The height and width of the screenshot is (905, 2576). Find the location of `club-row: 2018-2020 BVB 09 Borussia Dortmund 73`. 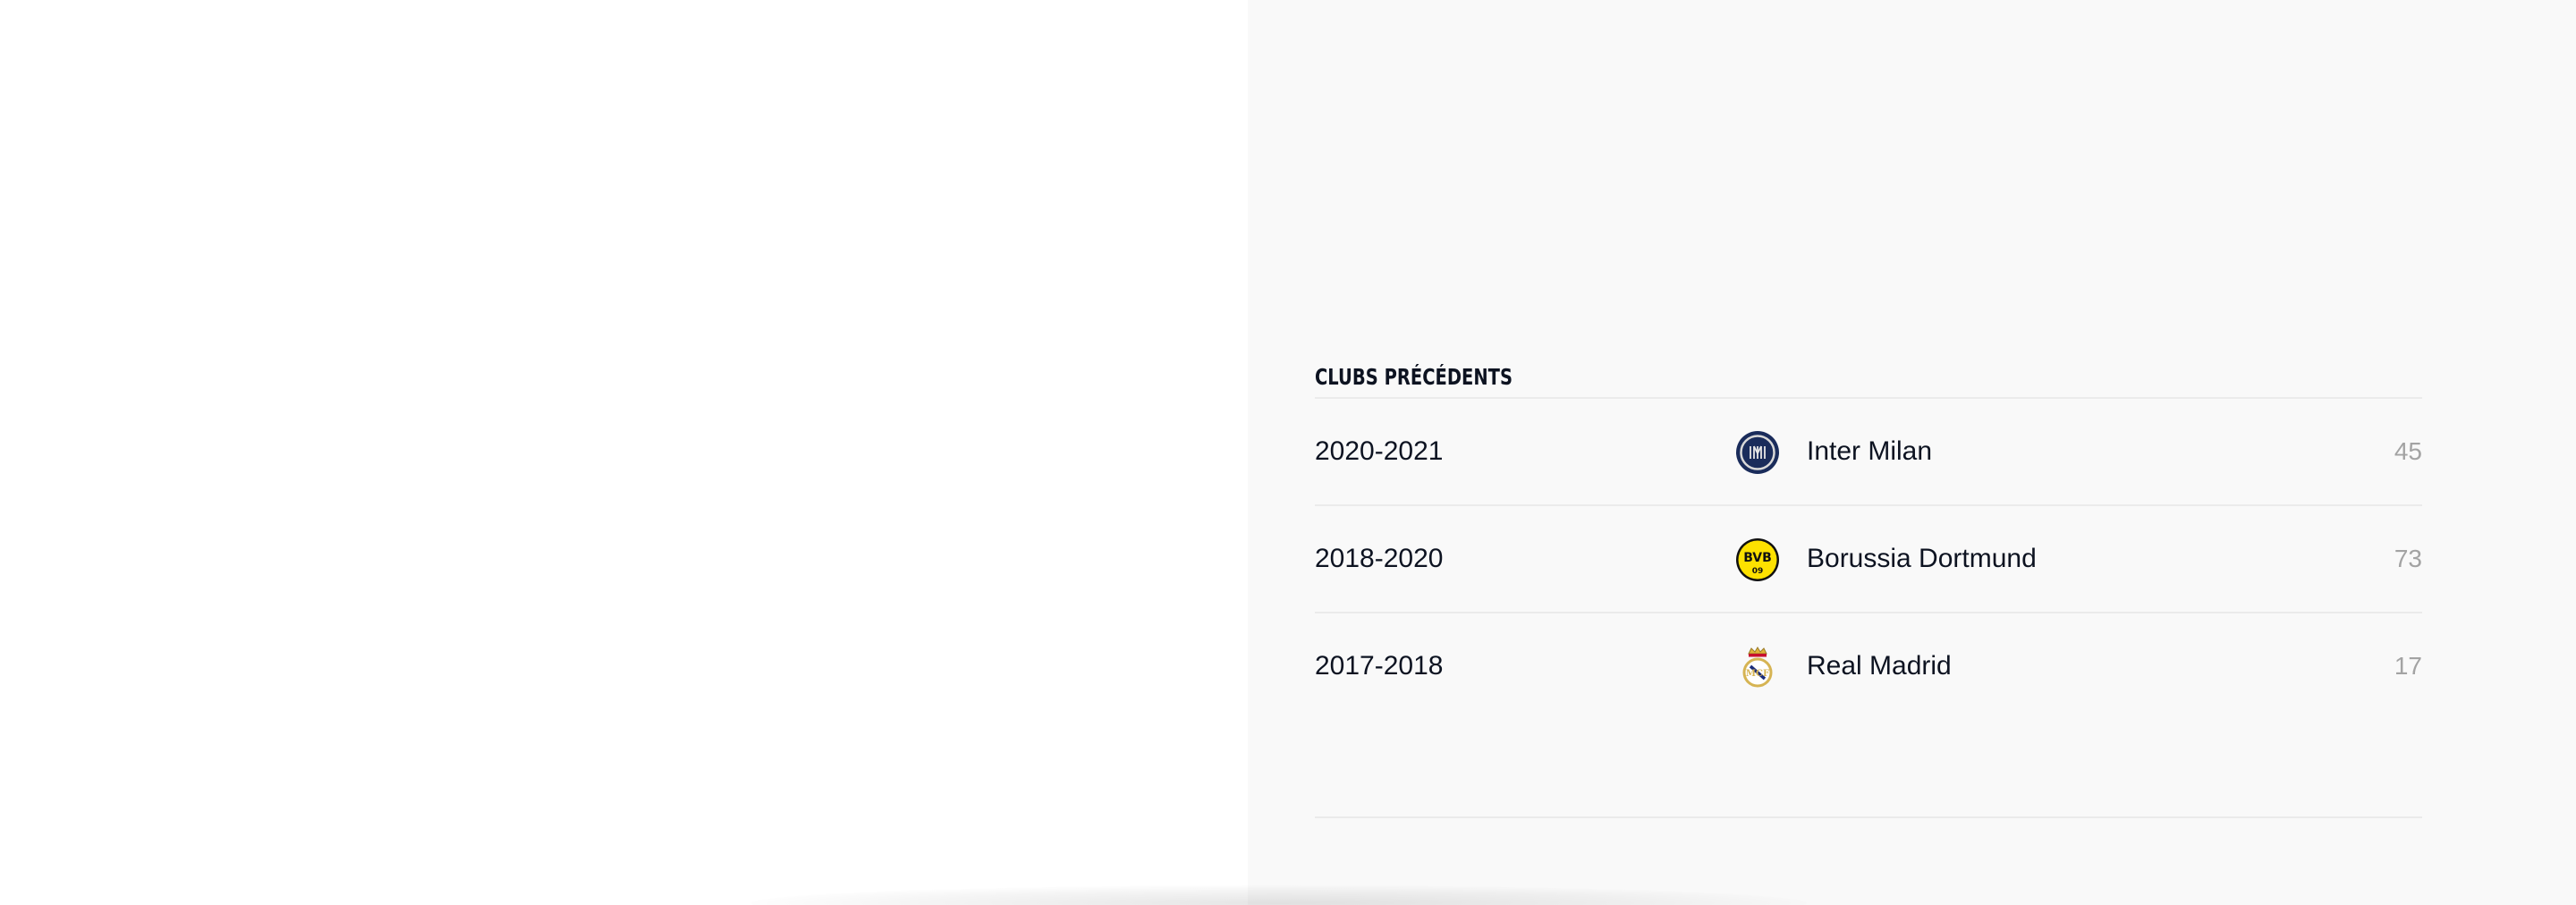

club-row: 2018-2020 BVB 09 Borussia Dortmund 73 is located at coordinates (1868, 559).